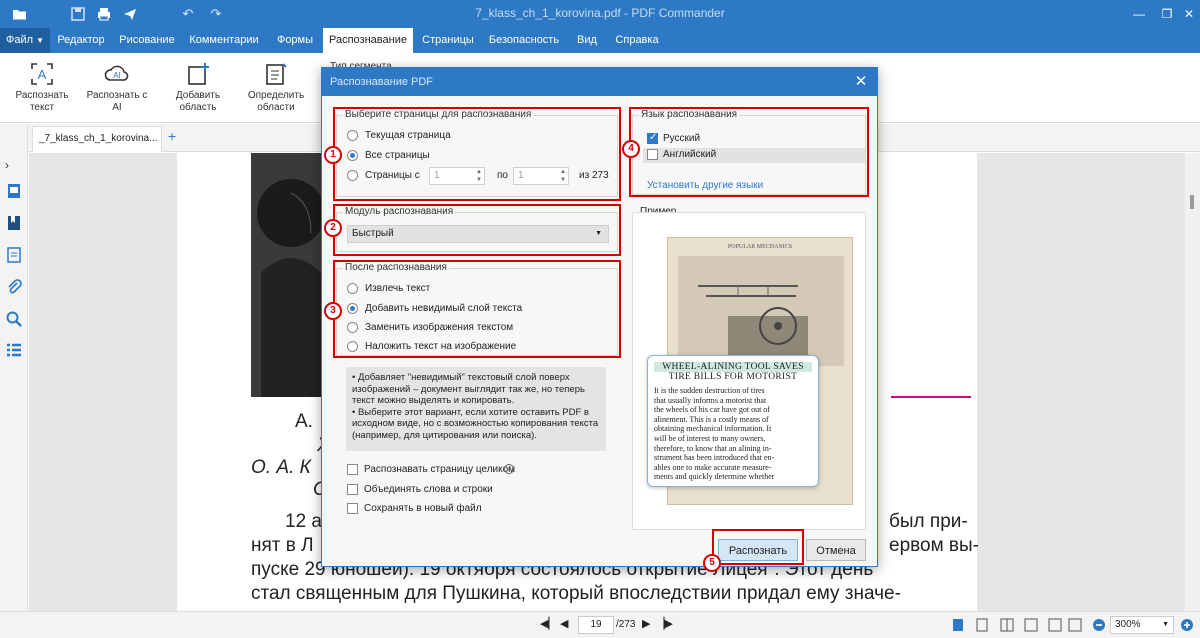  Describe the element at coordinates (216, 14) in the screenshot. I see `redo-icon: ↷` at that location.